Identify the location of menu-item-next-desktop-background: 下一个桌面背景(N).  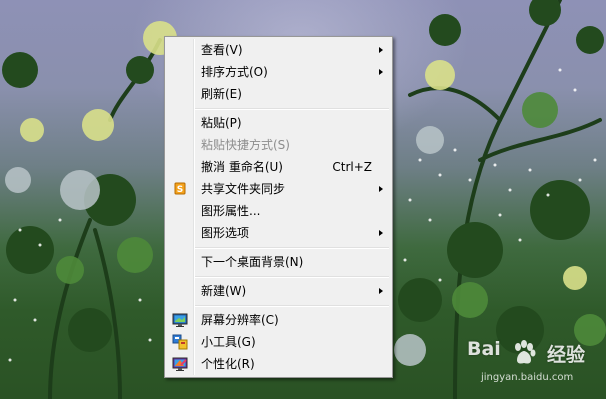
(278, 262).